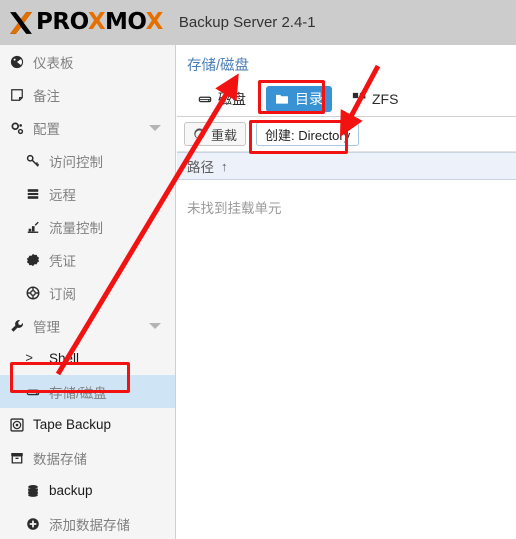 The width and height of the screenshot is (516, 539). Describe the element at coordinates (17, 128) in the screenshot. I see `gears-icon` at that location.